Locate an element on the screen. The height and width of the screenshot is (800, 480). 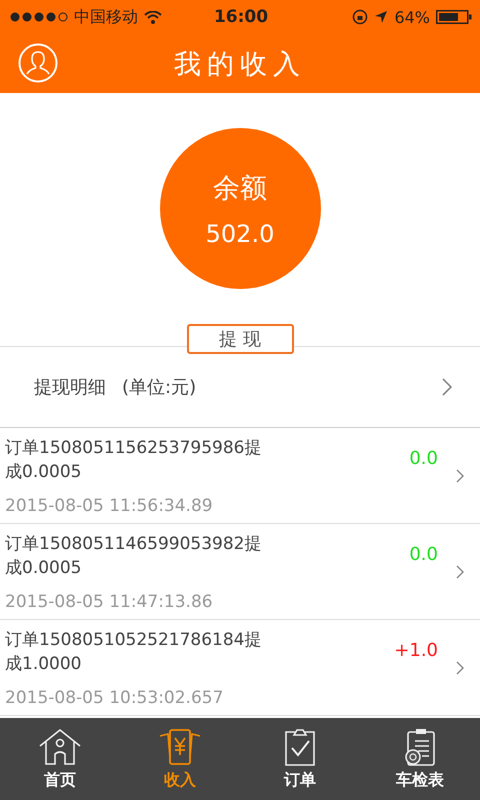
location-arrow-icon is located at coordinates (381, 17).